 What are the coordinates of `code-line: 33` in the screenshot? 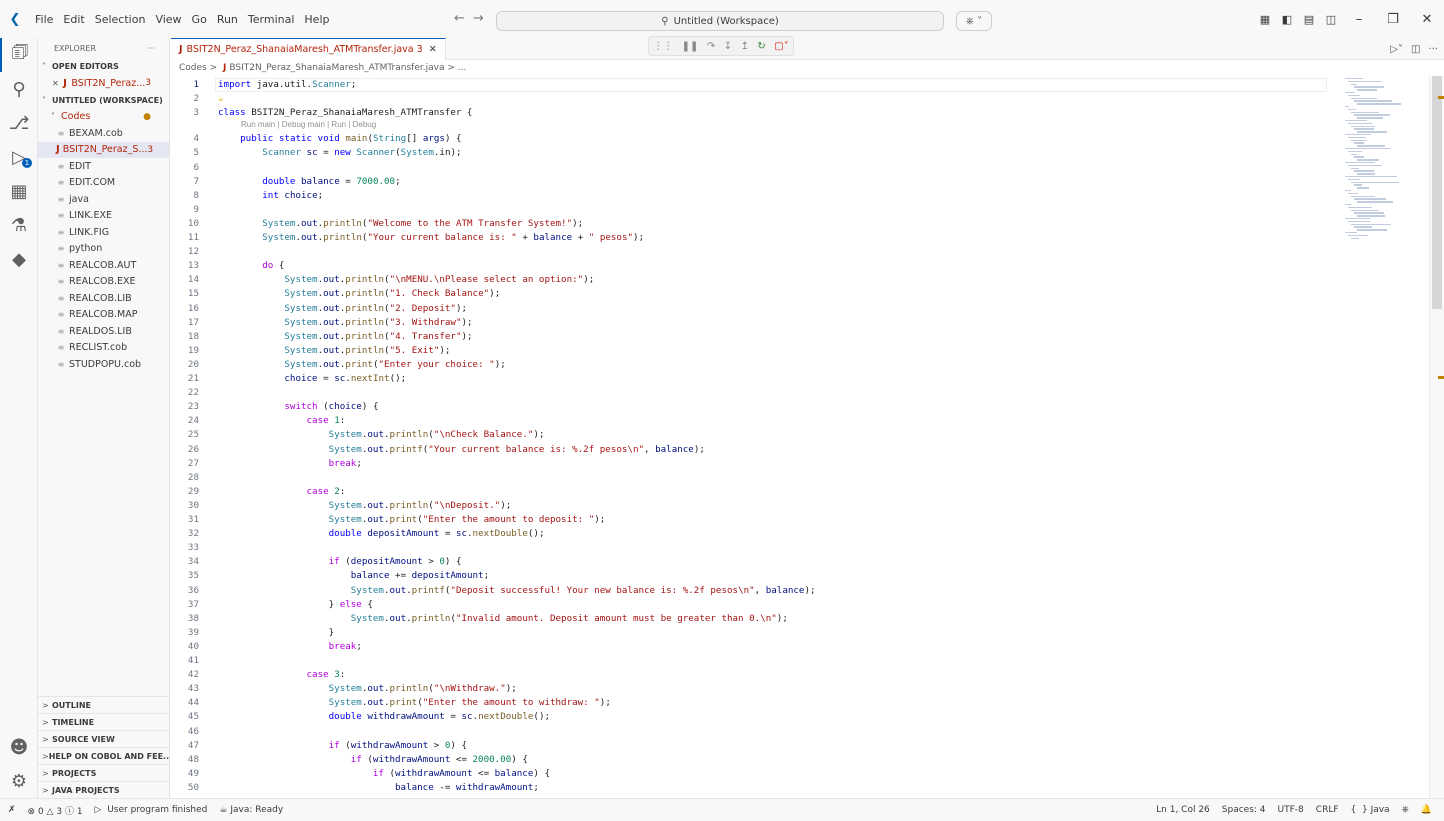 It's located at (751, 548).